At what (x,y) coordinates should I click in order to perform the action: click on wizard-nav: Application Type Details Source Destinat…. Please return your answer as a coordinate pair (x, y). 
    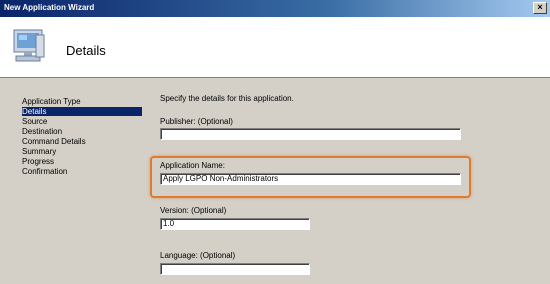
    Looking at the image, I should click on (82, 137).